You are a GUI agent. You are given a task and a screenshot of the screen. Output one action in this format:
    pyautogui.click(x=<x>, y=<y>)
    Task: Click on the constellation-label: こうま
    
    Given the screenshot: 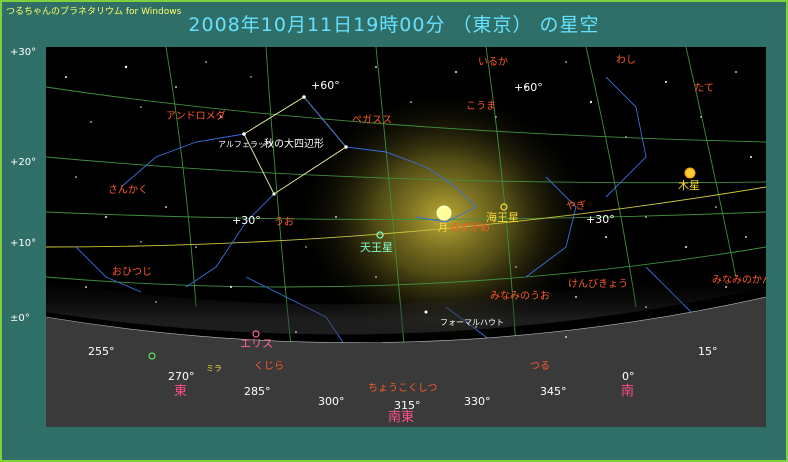 What is the action you would take?
    pyautogui.click(x=481, y=106)
    